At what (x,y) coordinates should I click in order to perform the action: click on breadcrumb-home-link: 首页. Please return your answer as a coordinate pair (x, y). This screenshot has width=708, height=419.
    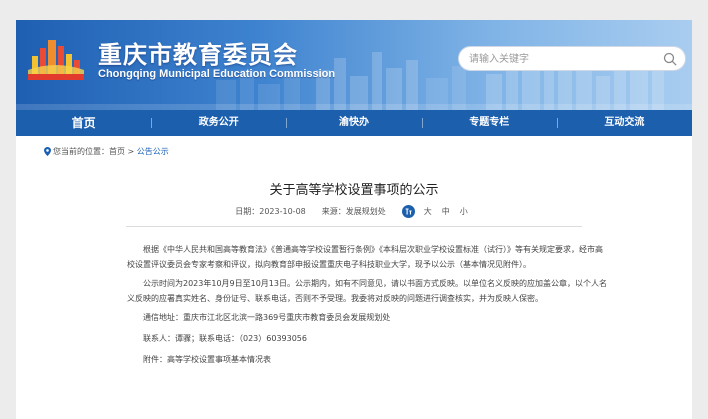
    Looking at the image, I should click on (117, 151).